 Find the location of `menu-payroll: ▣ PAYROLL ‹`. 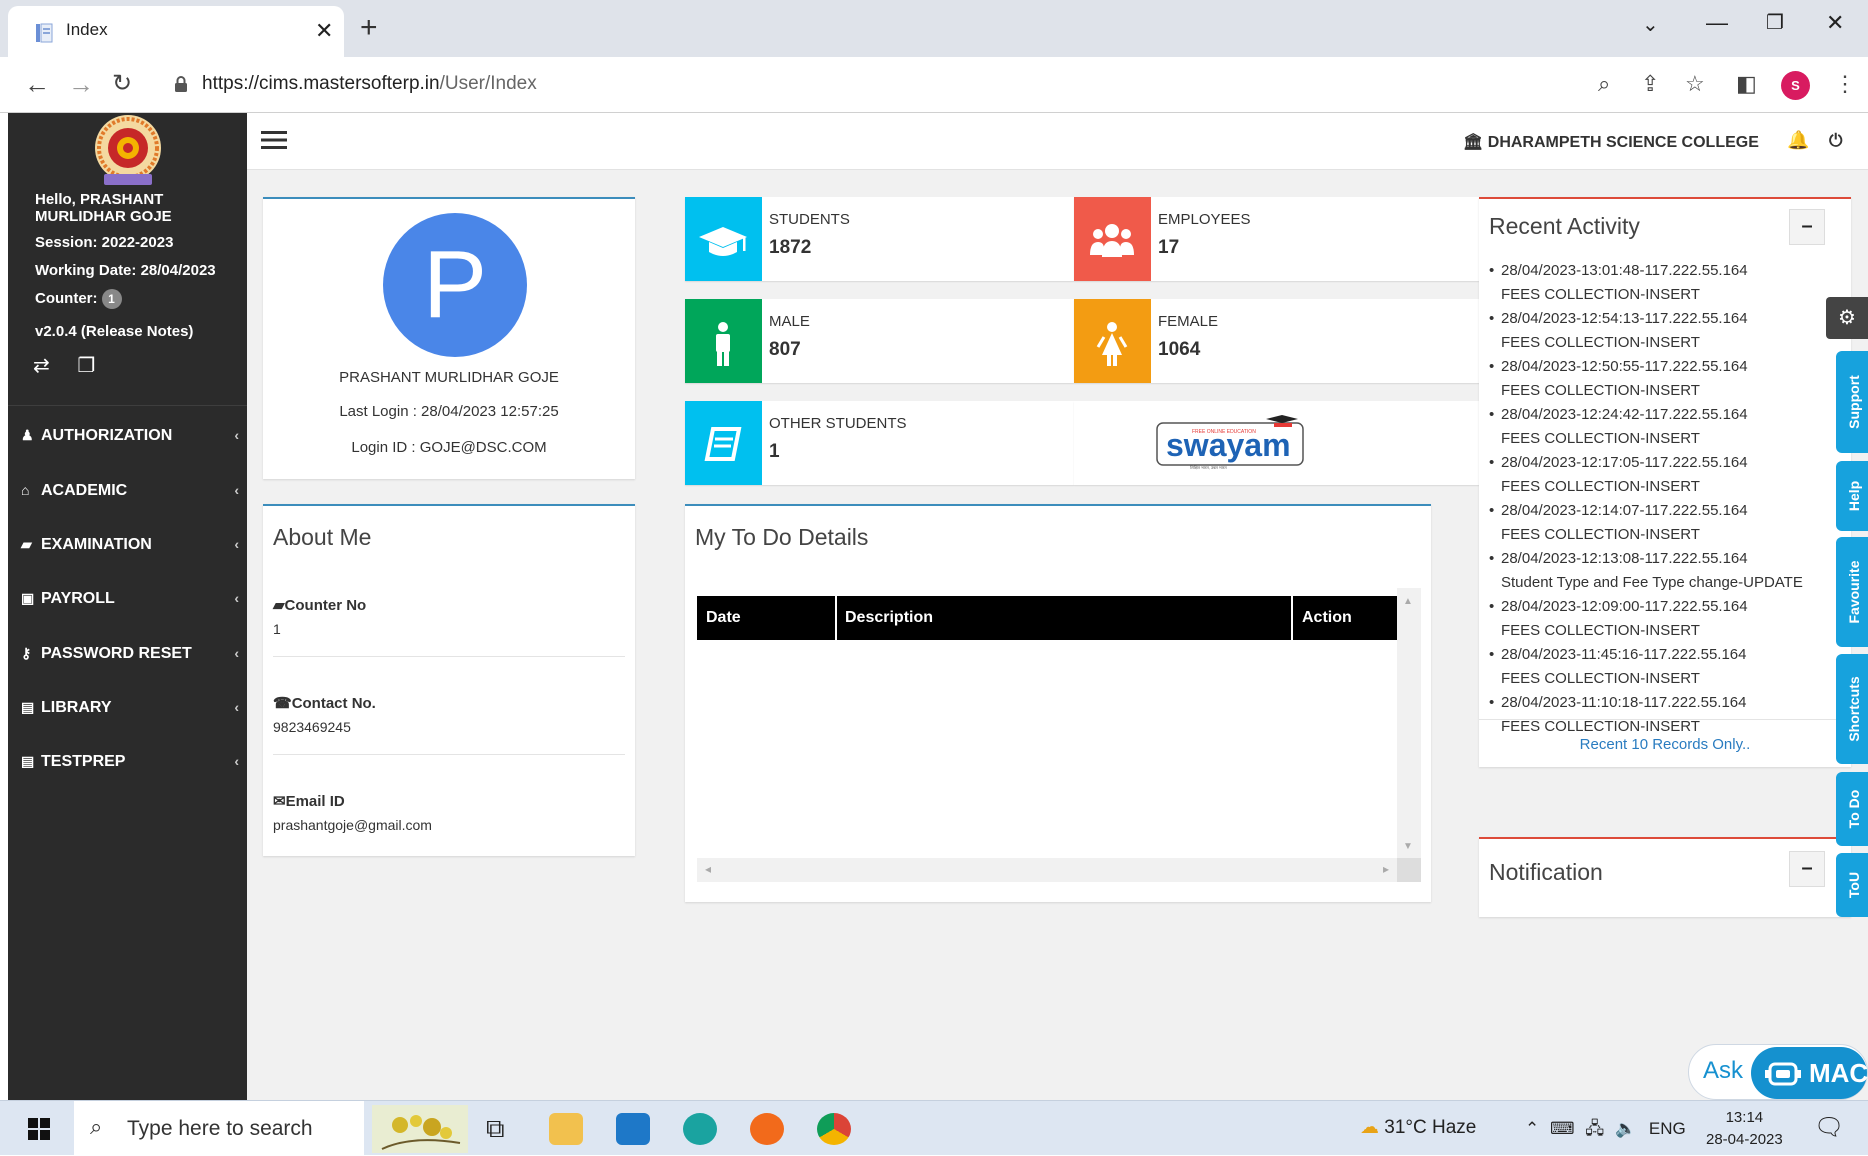

menu-payroll: ▣ PAYROLL ‹ is located at coordinates (127, 598).